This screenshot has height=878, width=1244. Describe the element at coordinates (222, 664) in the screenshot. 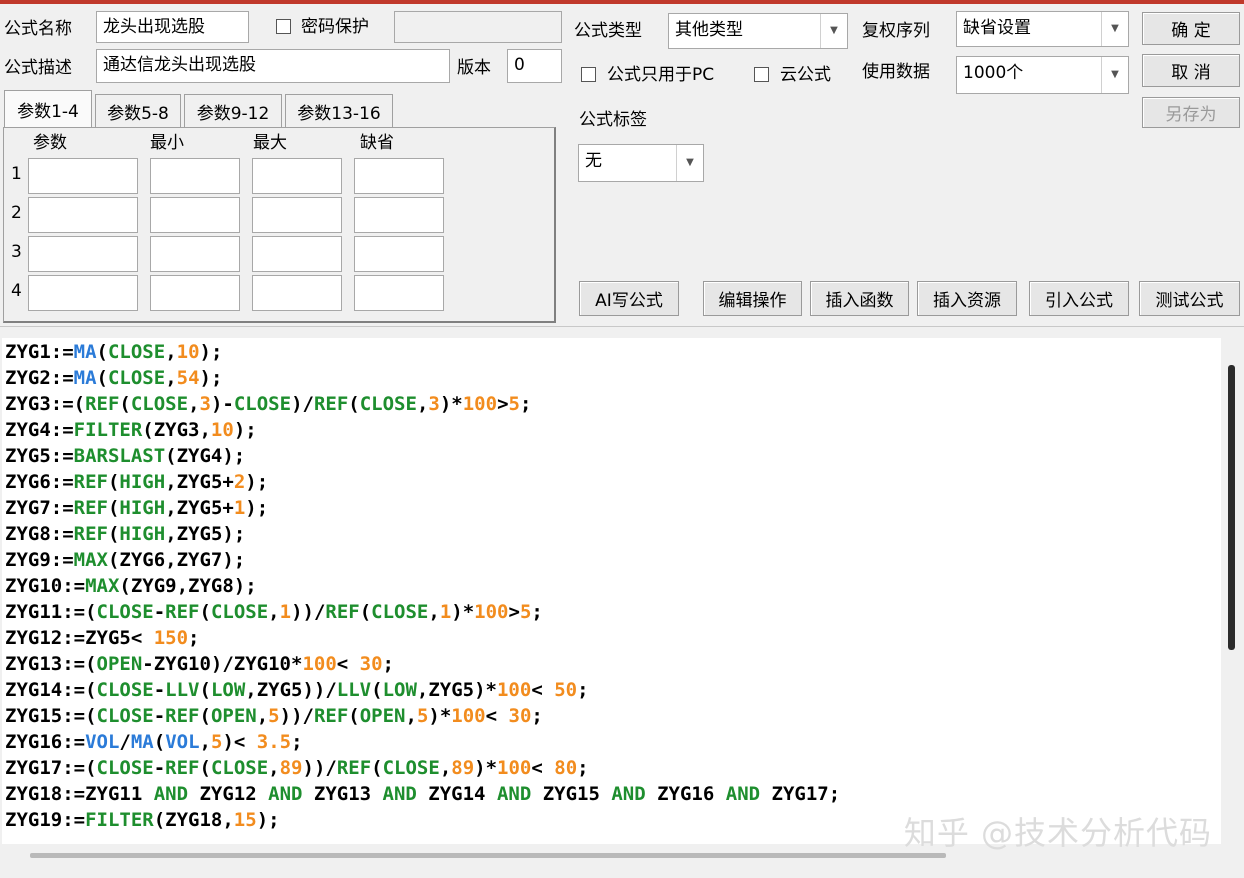

I see `code-token: -ZYG10)/ZYG10*` at that location.